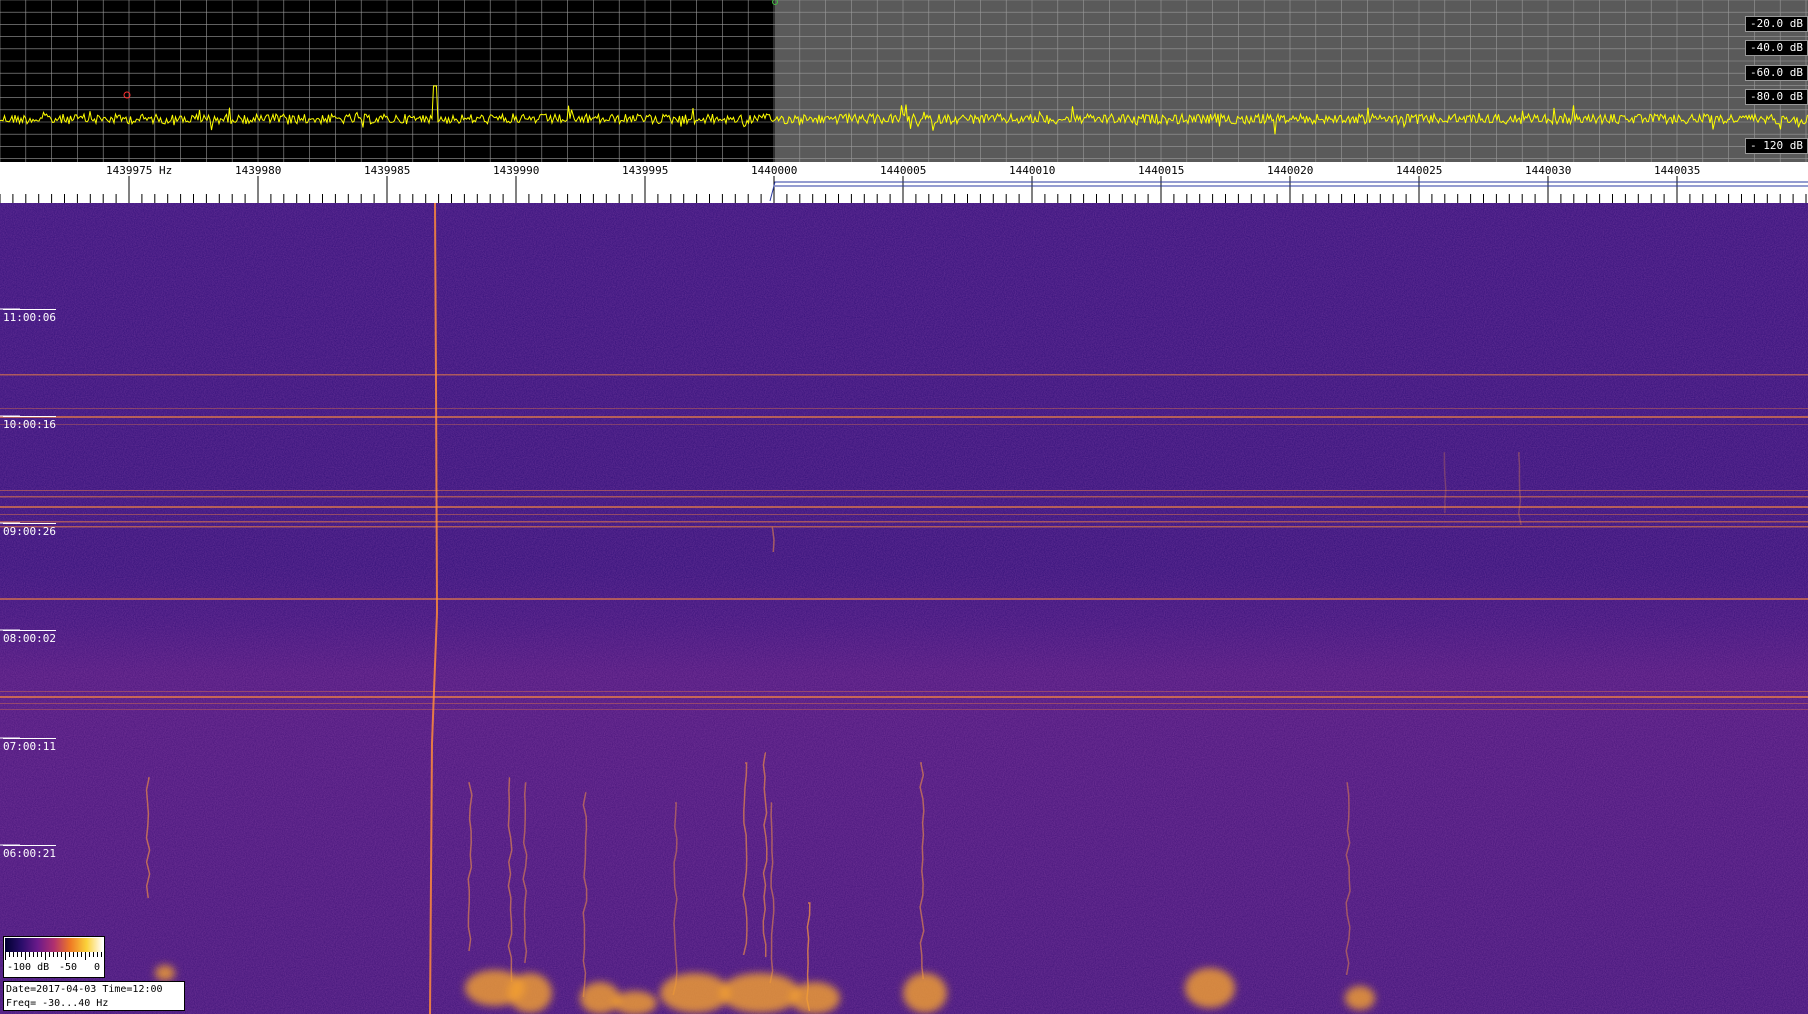 This screenshot has width=1808, height=1014. Describe the element at coordinates (1776, 97) in the screenshot. I see `db-label-80: -80.0 dB` at that location.